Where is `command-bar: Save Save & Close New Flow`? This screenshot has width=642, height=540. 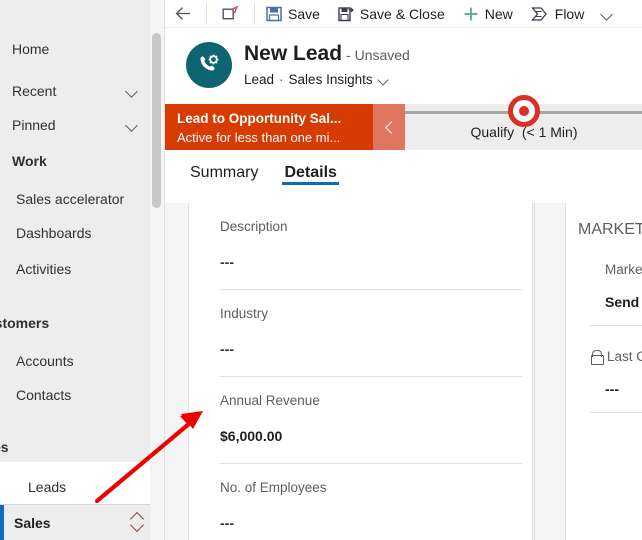
command-bar: Save Save & Close New Flow is located at coordinates (403, 14).